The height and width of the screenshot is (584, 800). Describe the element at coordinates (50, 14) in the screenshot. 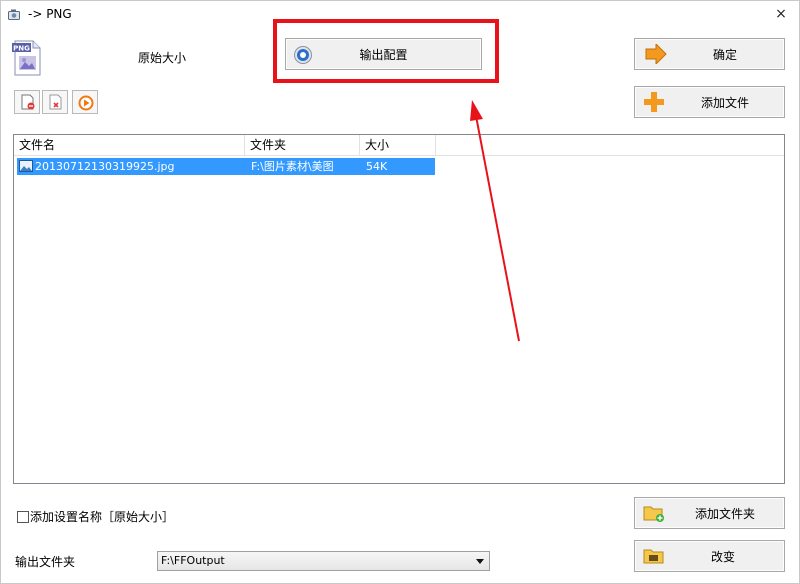

I see `window-title: -> PNG` at that location.